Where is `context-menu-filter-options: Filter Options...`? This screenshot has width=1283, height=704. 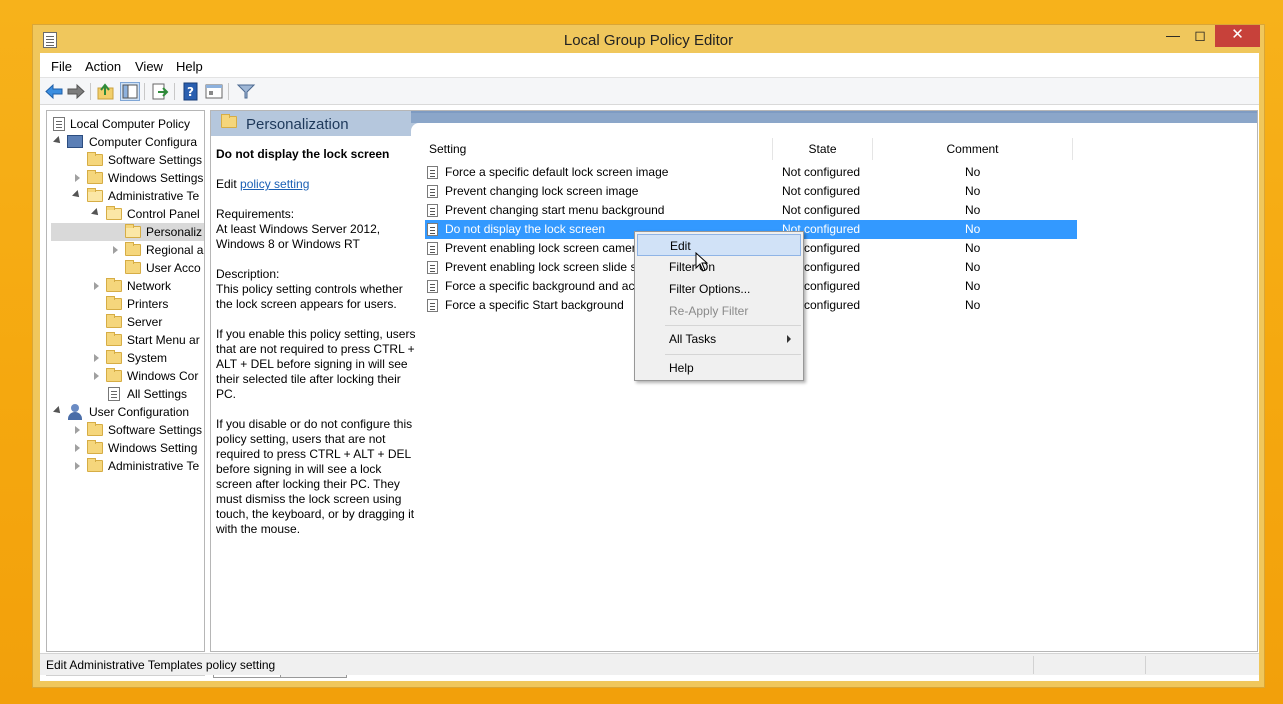
context-menu-filter-options: Filter Options... is located at coordinates (719, 289).